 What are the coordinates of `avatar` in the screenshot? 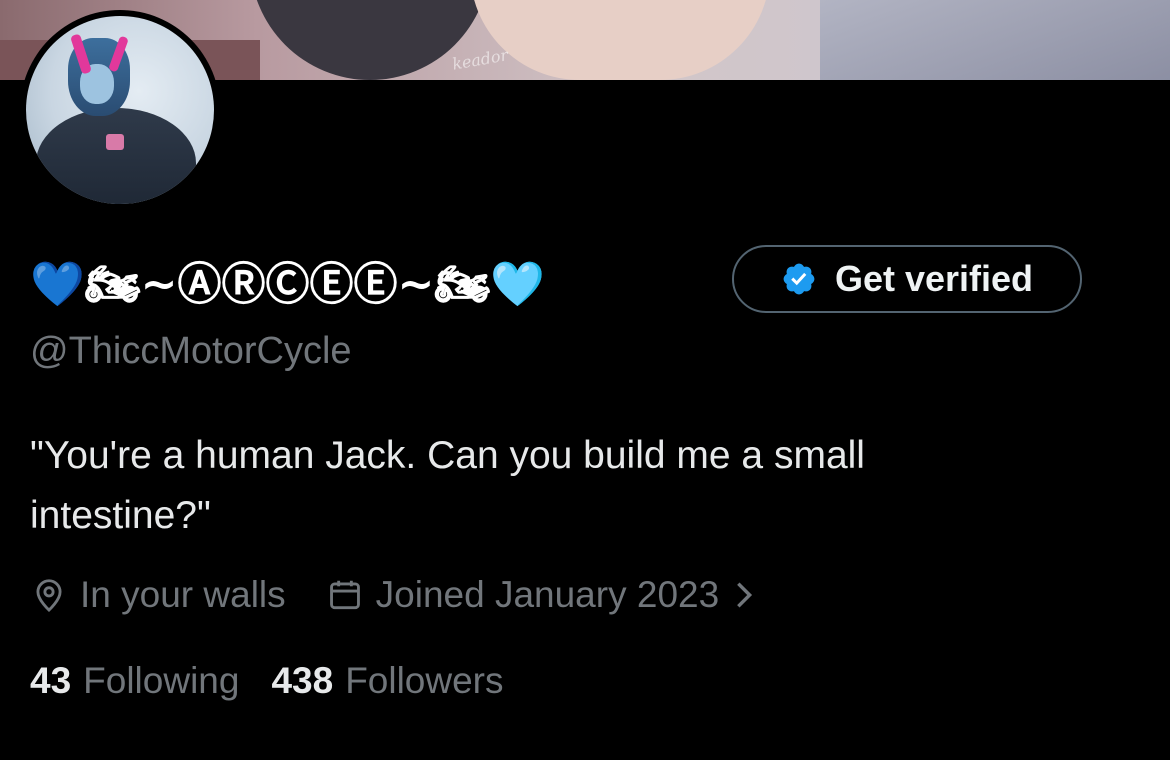 It's located at (120, 110).